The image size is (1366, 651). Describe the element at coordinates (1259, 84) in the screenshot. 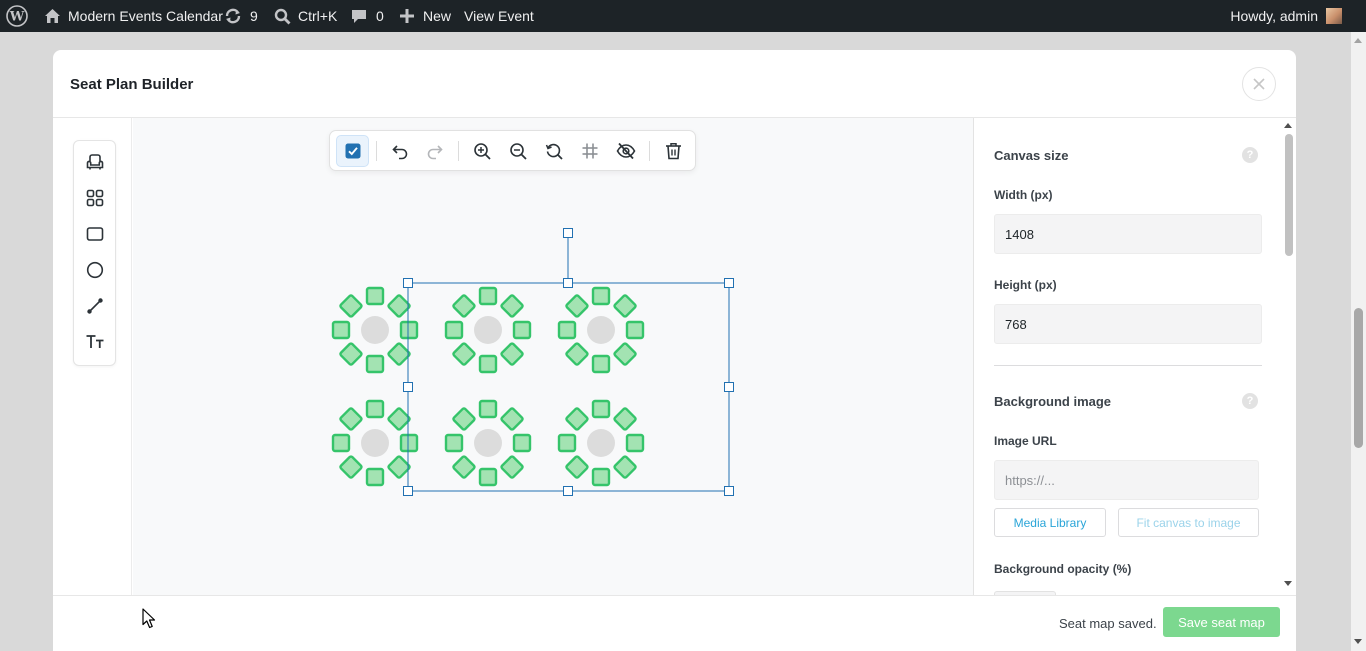

I see `close-button` at that location.